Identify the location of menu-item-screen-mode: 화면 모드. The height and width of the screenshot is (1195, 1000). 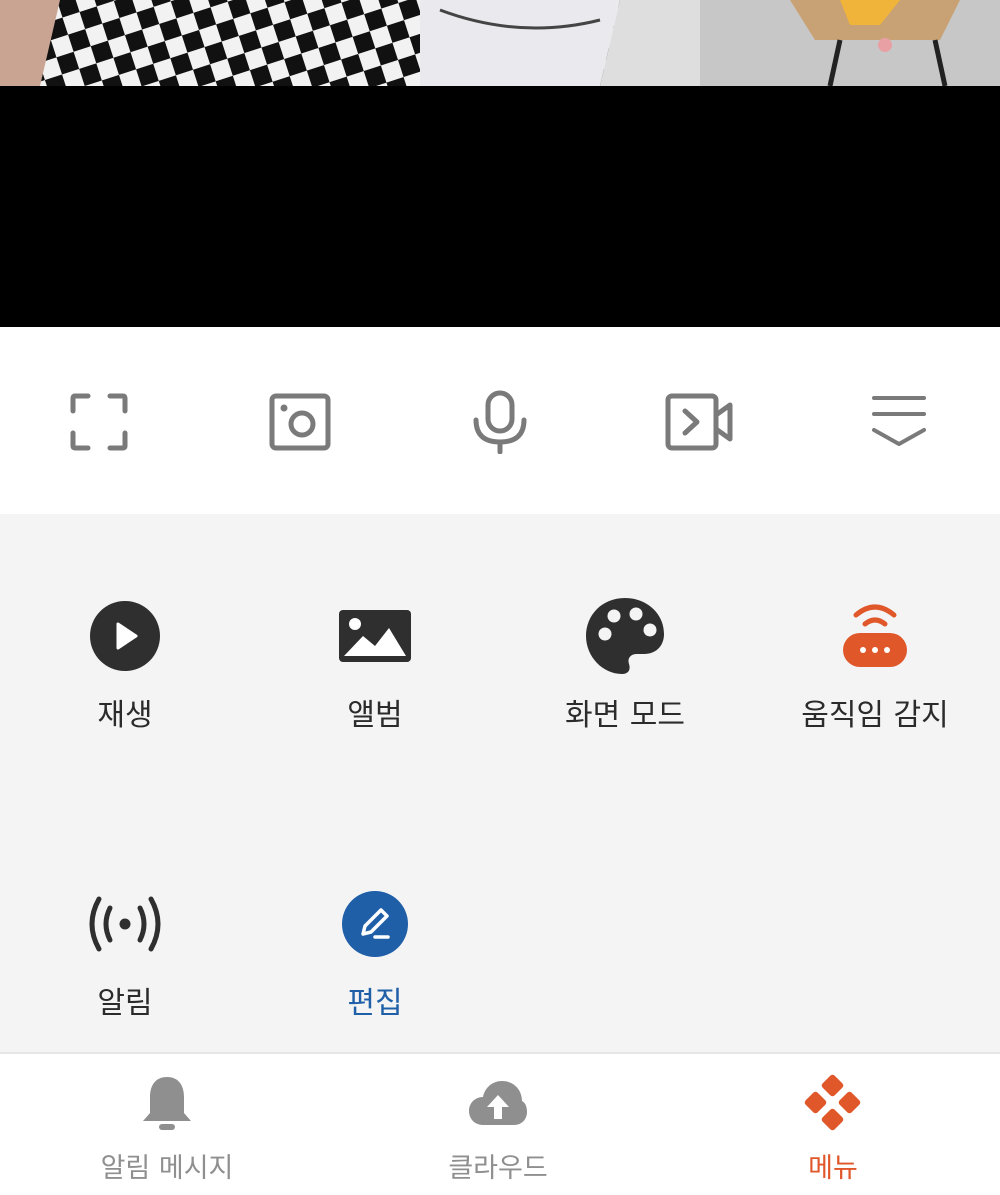
(625, 665).